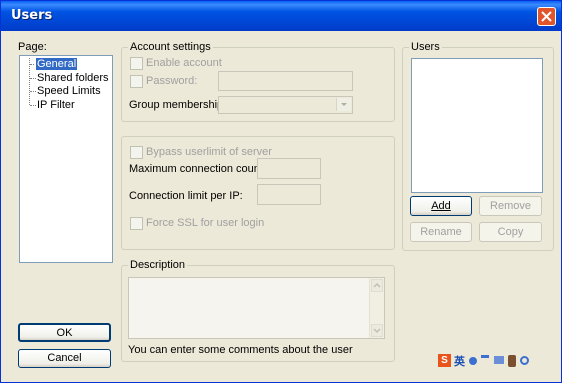  What do you see at coordinates (459, 361) in the screenshot?
I see `ime-language-label: 英` at bounding box center [459, 361].